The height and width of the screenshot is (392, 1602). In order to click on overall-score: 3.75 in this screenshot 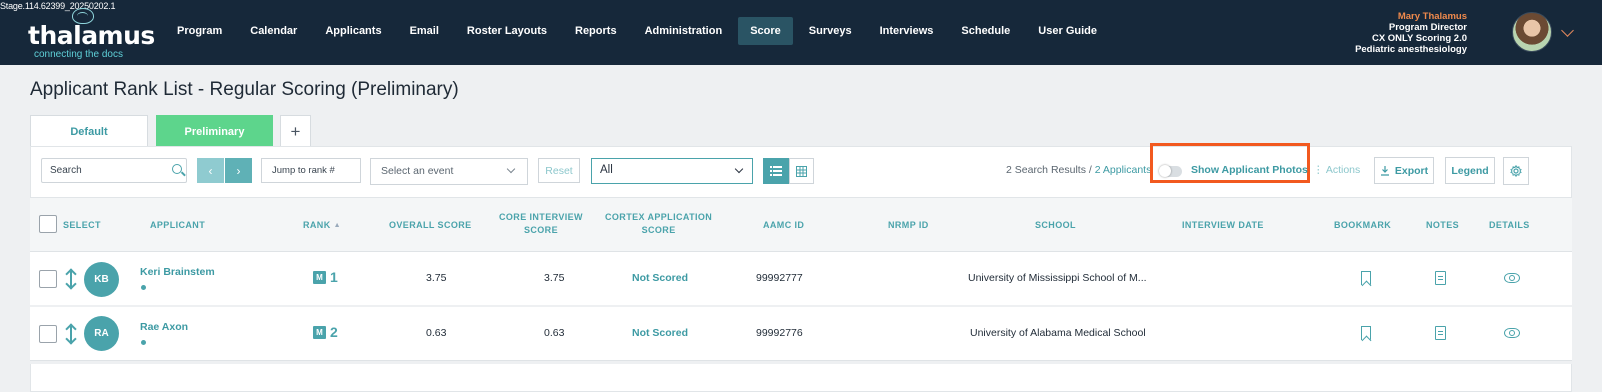, I will do `click(436, 278)`.